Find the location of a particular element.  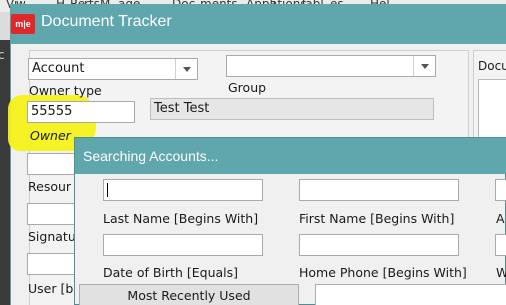

date-of-birth-label: Date of Birth [Equals] is located at coordinates (171, 272).